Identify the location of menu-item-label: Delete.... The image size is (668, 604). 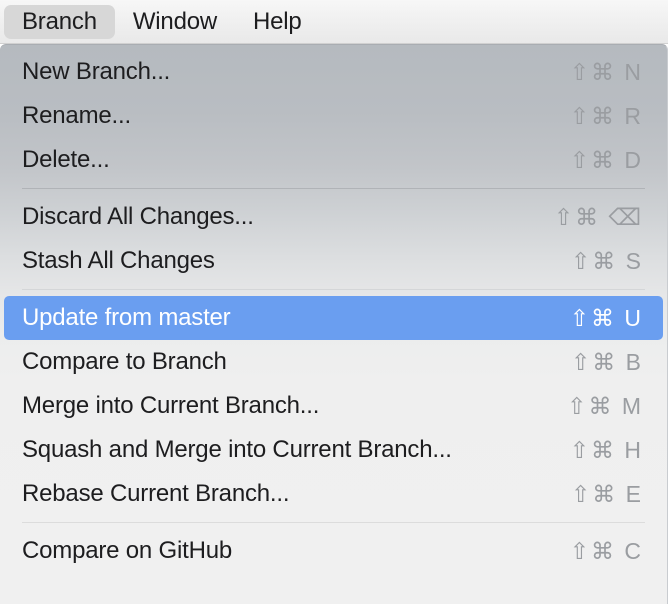
(66, 159).